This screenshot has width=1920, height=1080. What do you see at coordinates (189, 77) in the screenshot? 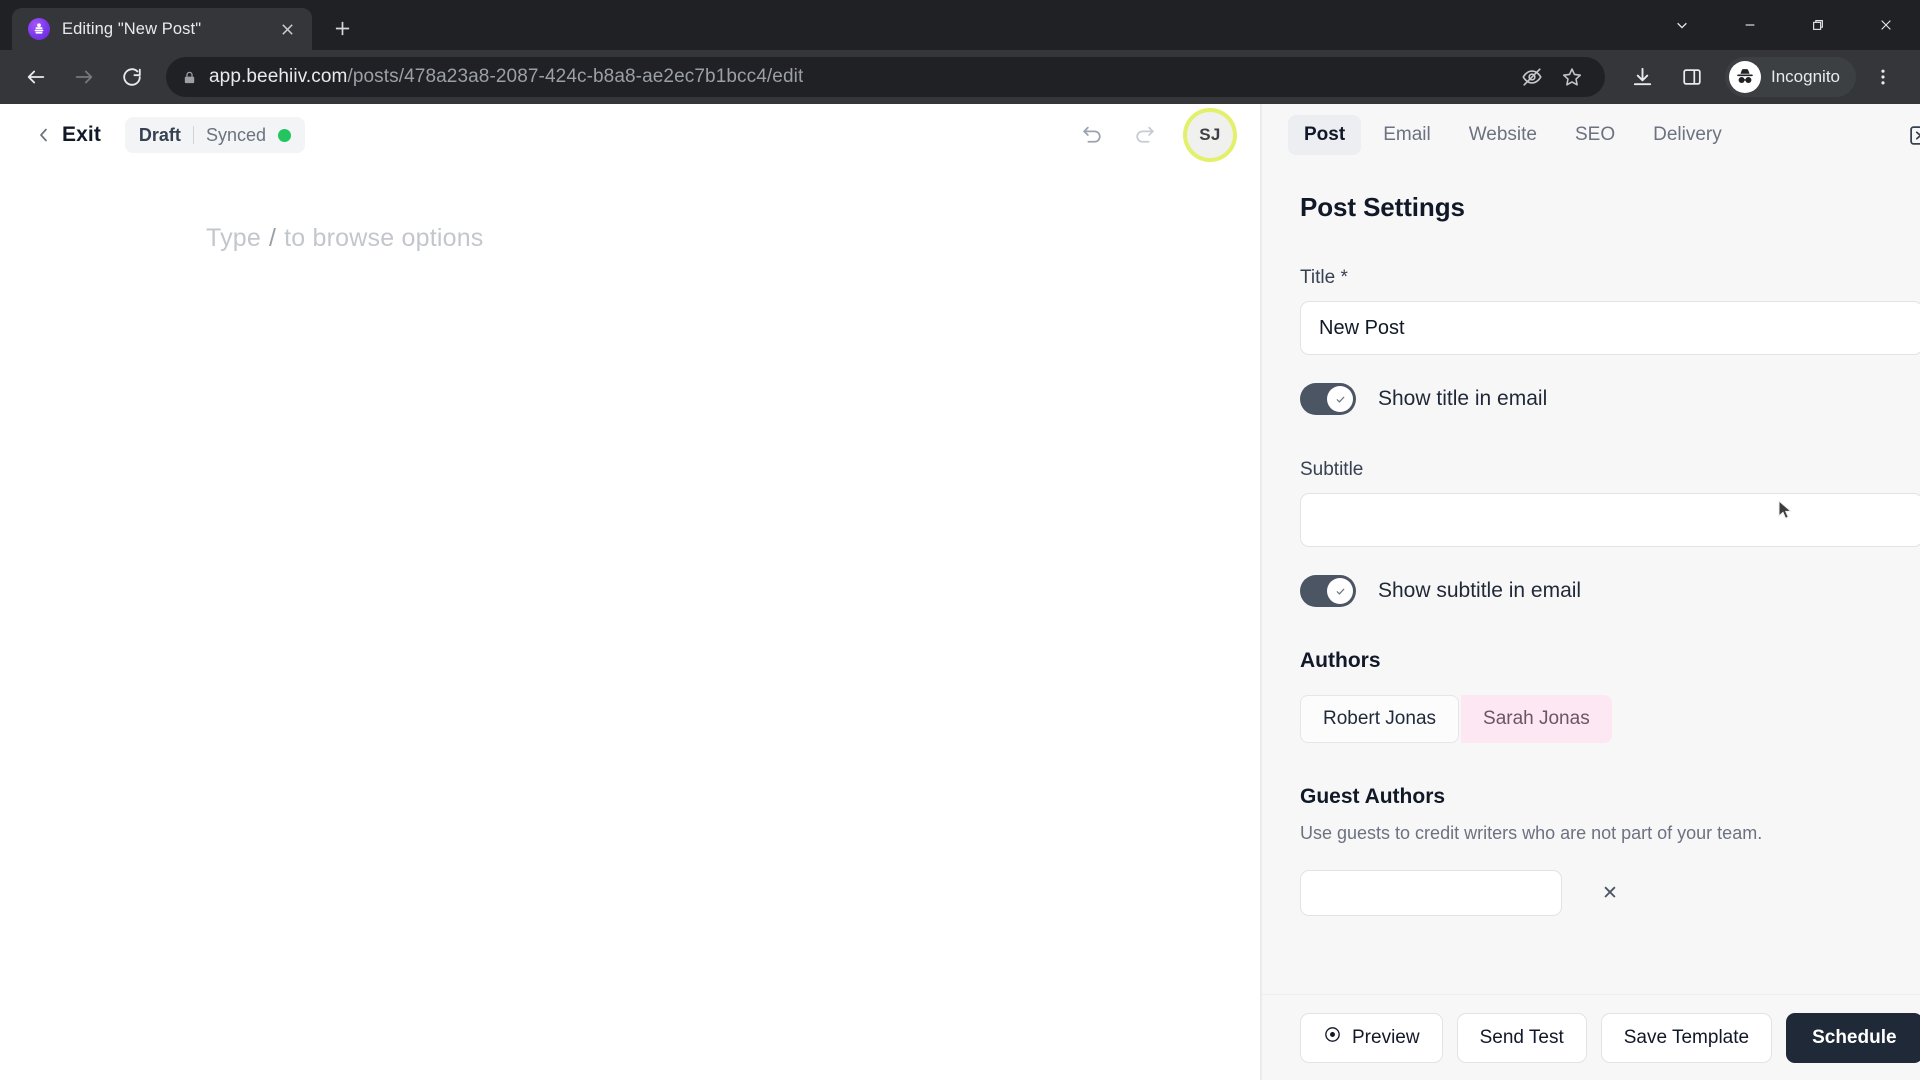
I see `lock-icon` at bounding box center [189, 77].